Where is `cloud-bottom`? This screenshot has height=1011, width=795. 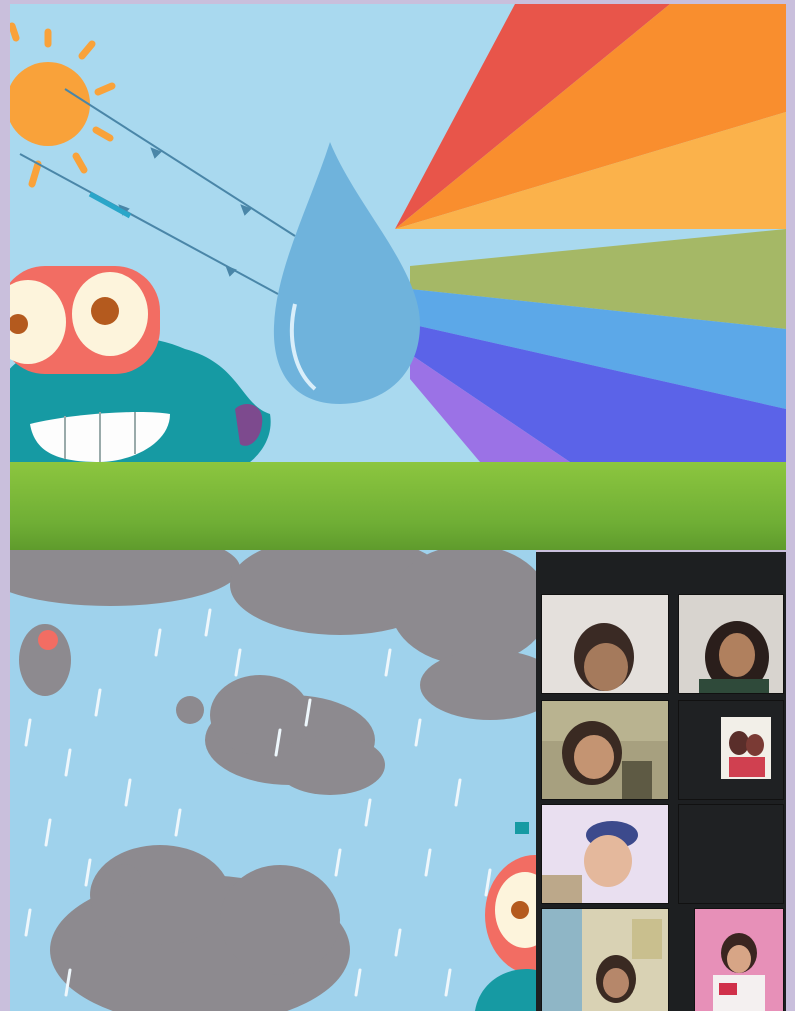 cloud-bottom is located at coordinates (200, 928).